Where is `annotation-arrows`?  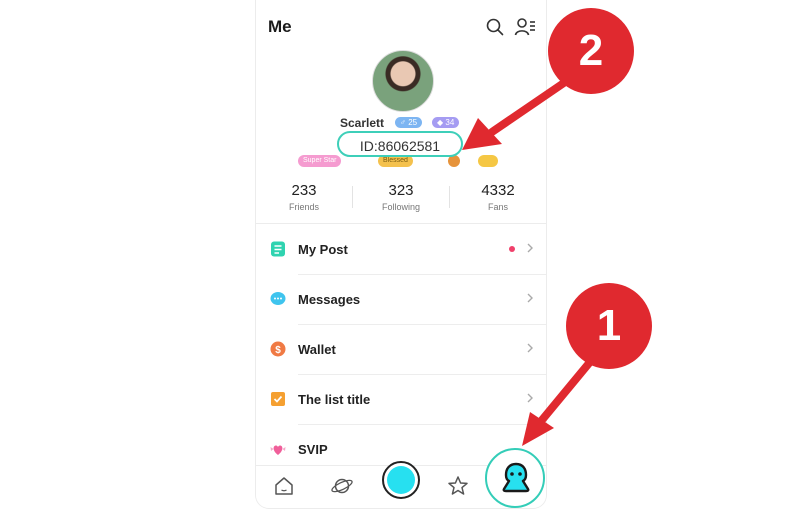
annotation-arrows is located at coordinates (528, 259).